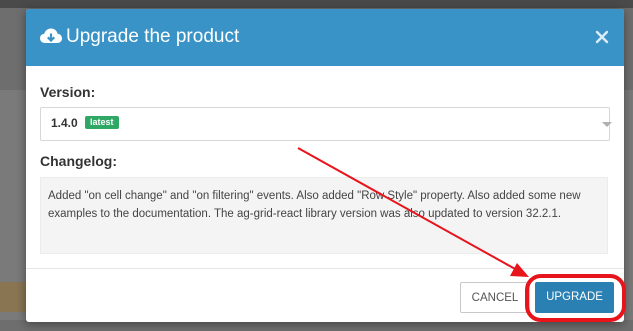 The width and height of the screenshot is (633, 331). What do you see at coordinates (51, 37) in the screenshot?
I see `cloud-download-icon` at bounding box center [51, 37].